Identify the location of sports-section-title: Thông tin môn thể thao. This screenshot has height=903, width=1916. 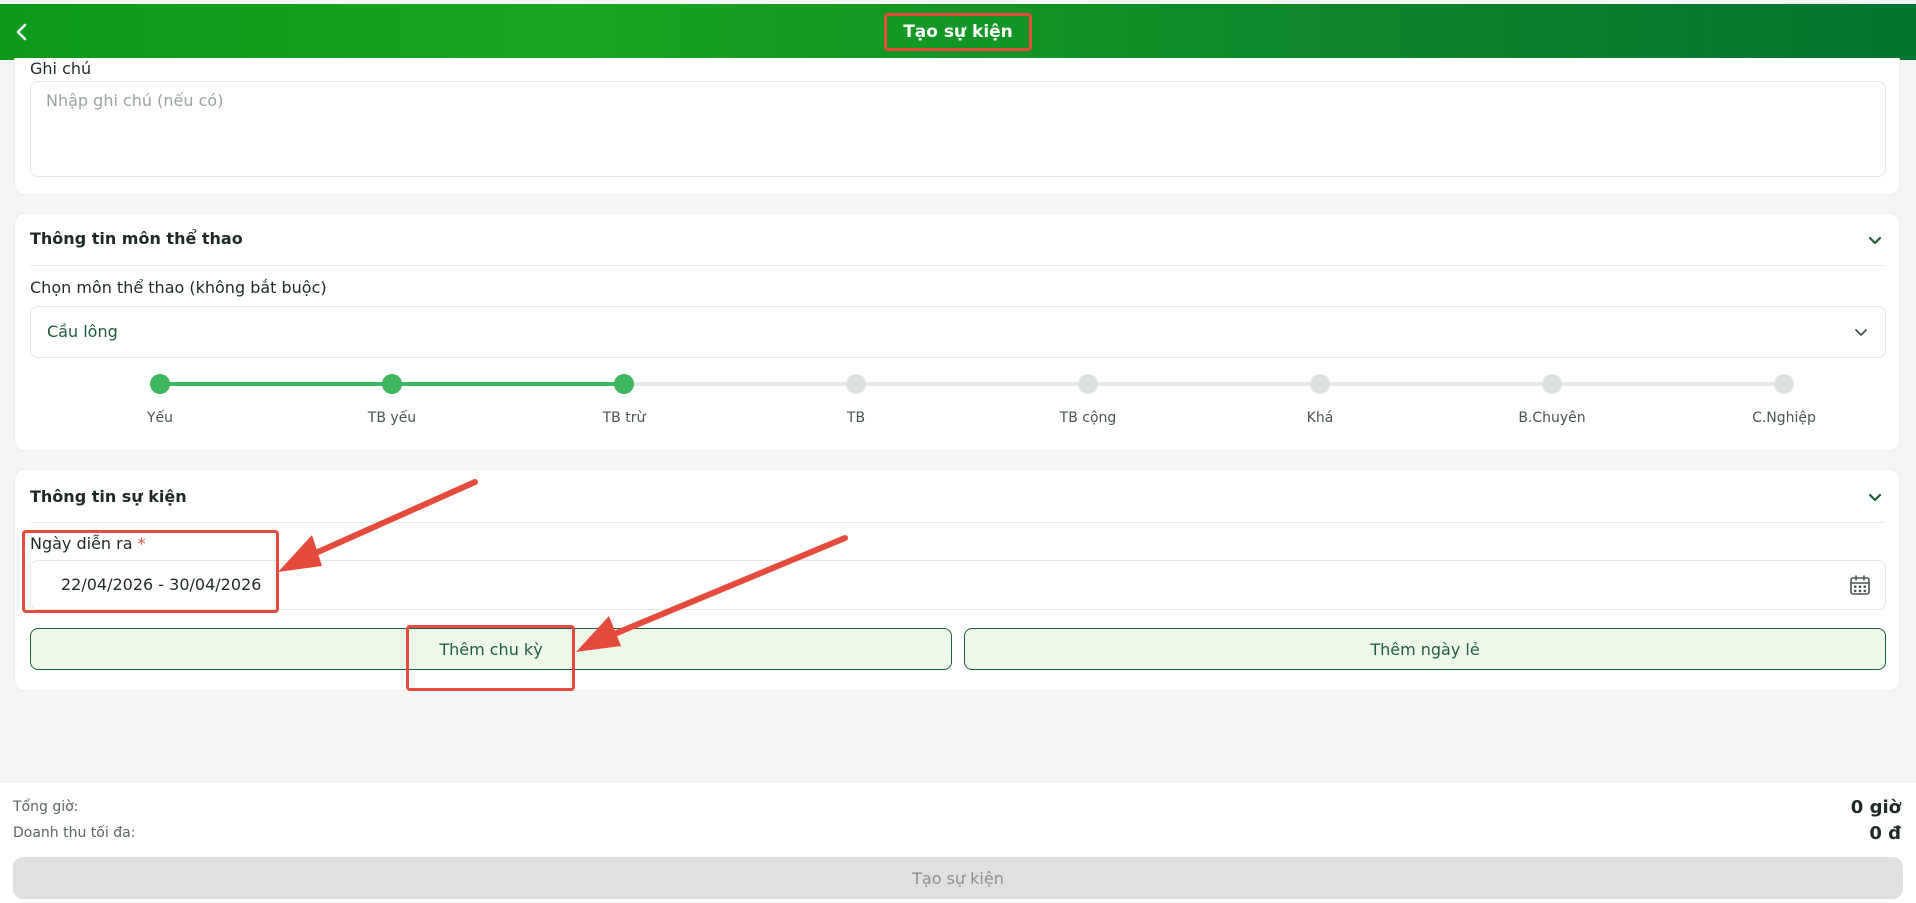
(136, 238).